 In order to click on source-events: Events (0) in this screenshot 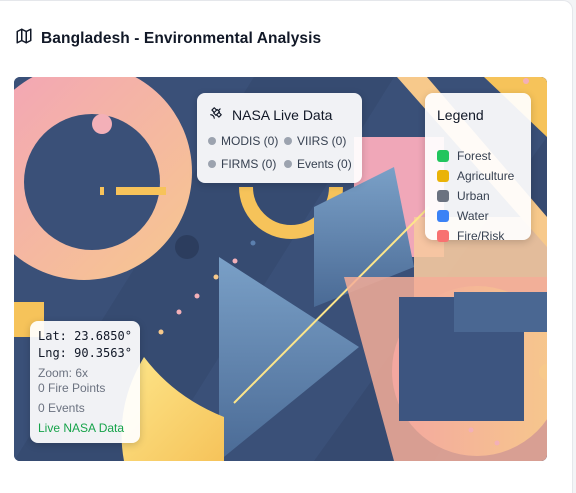, I will do `click(318, 164)`.